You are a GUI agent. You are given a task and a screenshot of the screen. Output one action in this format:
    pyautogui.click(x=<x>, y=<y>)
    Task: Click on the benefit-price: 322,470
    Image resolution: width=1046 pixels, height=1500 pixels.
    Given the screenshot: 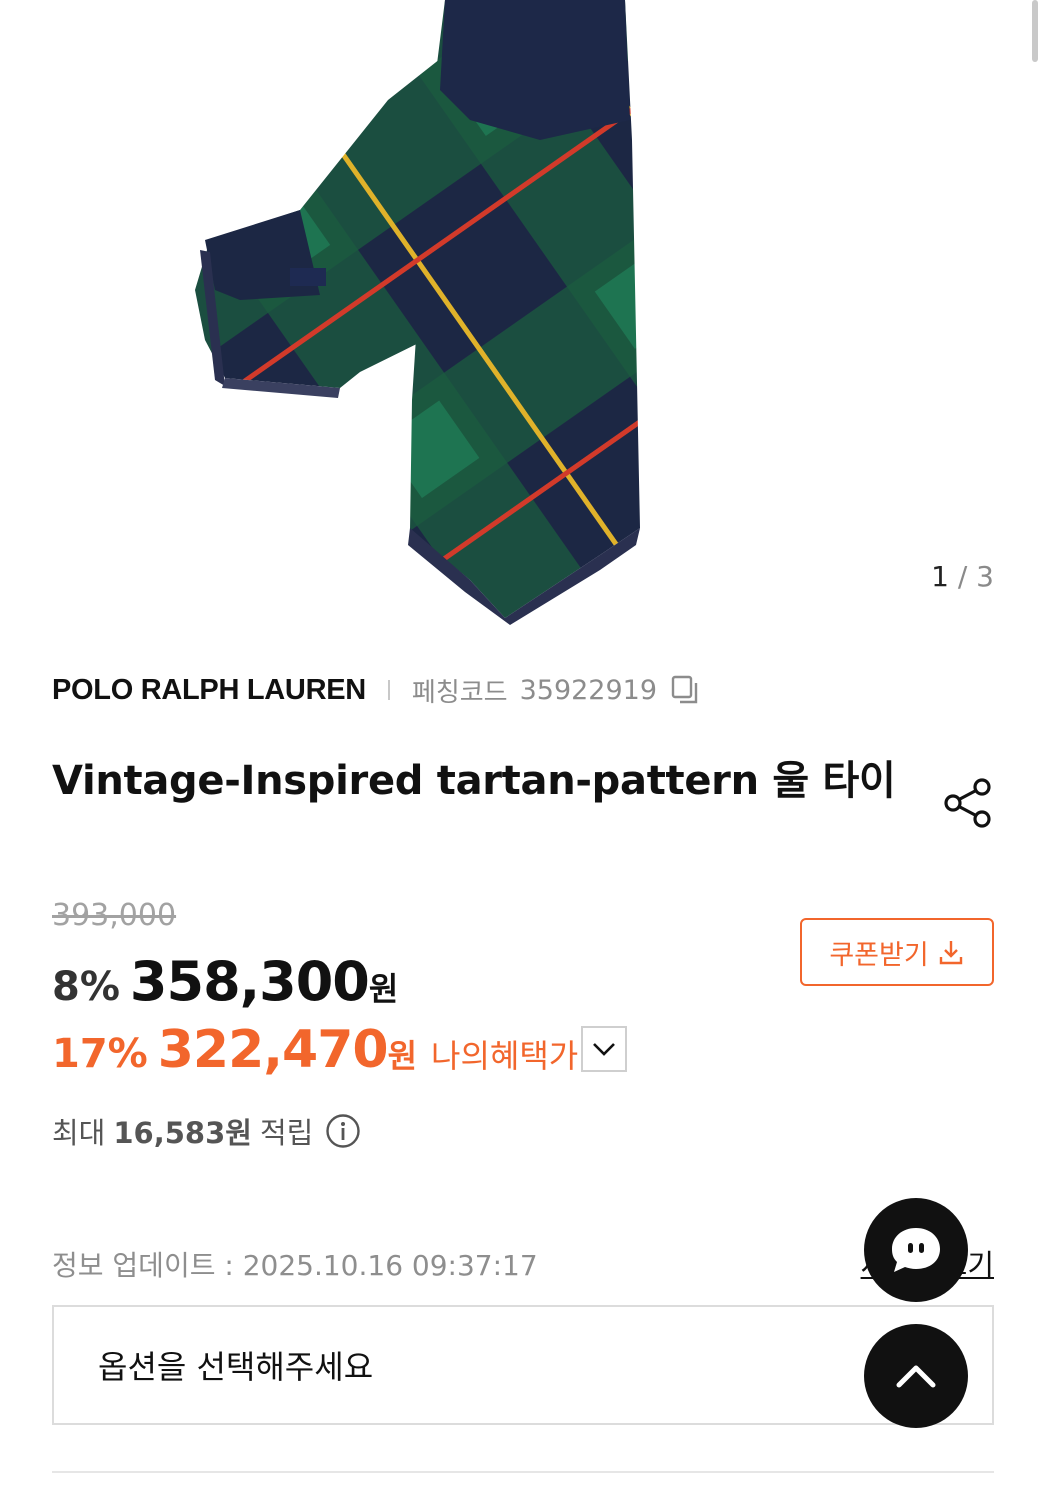 What is the action you would take?
    pyautogui.click(x=273, y=1050)
    